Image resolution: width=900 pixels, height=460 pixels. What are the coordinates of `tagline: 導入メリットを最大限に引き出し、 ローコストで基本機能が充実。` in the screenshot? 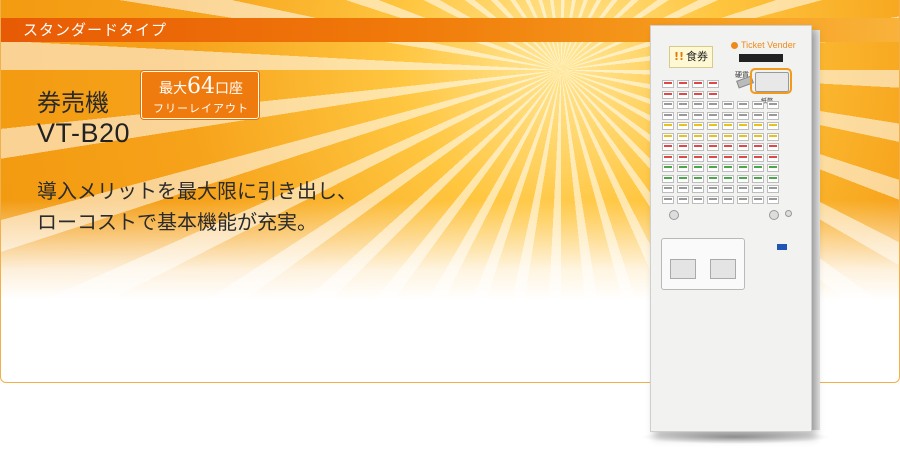 It's located at (197, 207).